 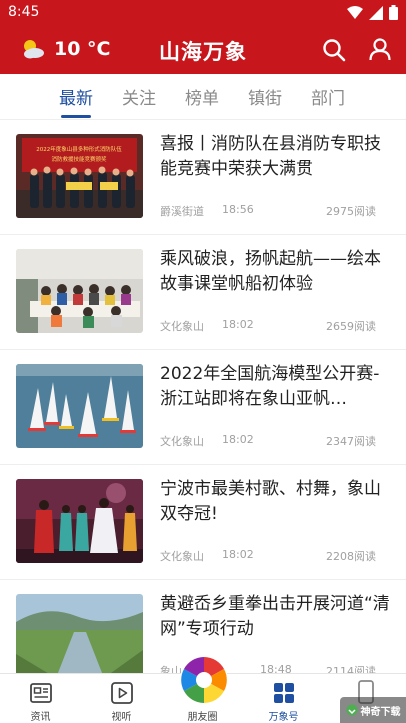 What do you see at coordinates (276, 502) in the screenshot?
I see `news-title: 宁波市最美村歌、村舞，象山双夺冠!` at bounding box center [276, 502].